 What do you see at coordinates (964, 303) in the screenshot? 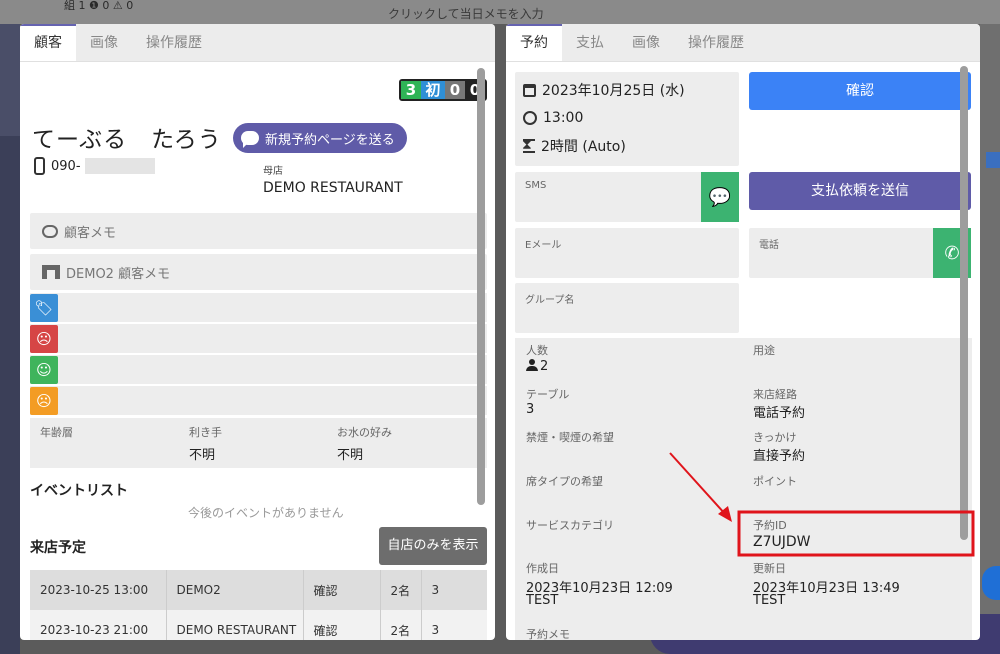
I see `reservation-panel-scrollbar` at bounding box center [964, 303].